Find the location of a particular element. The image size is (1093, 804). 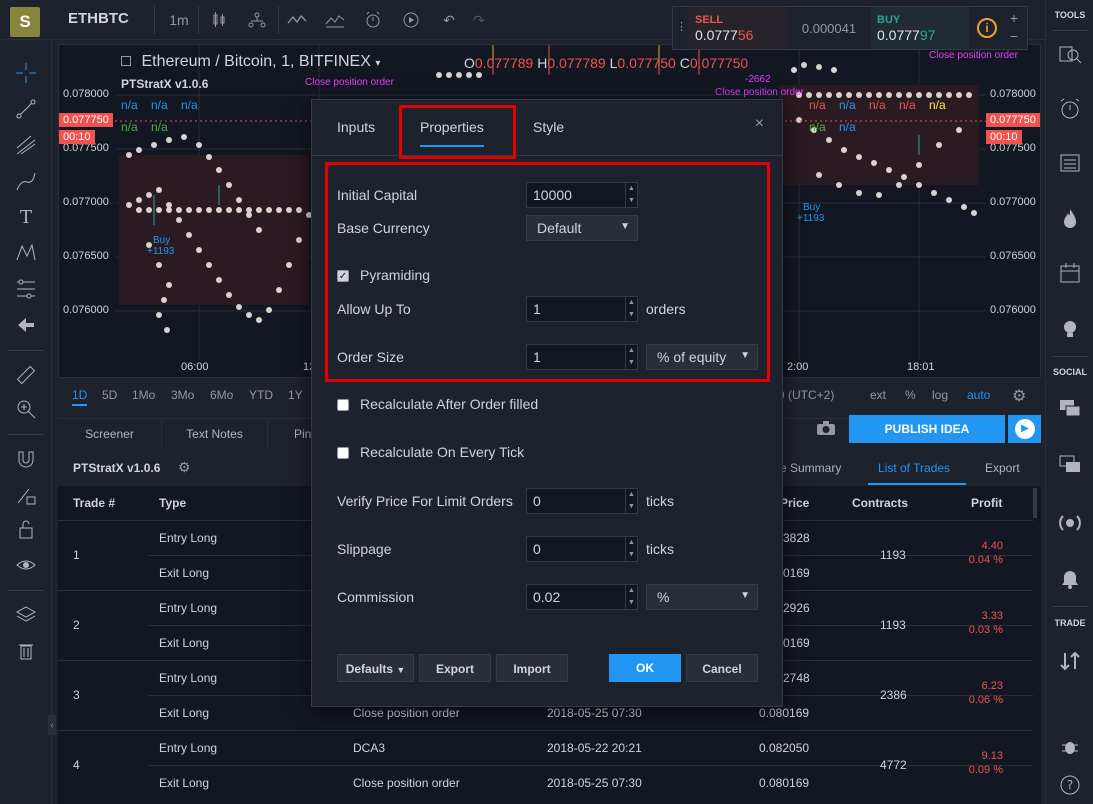

hotlist-icon is located at coordinates (1070, 219).